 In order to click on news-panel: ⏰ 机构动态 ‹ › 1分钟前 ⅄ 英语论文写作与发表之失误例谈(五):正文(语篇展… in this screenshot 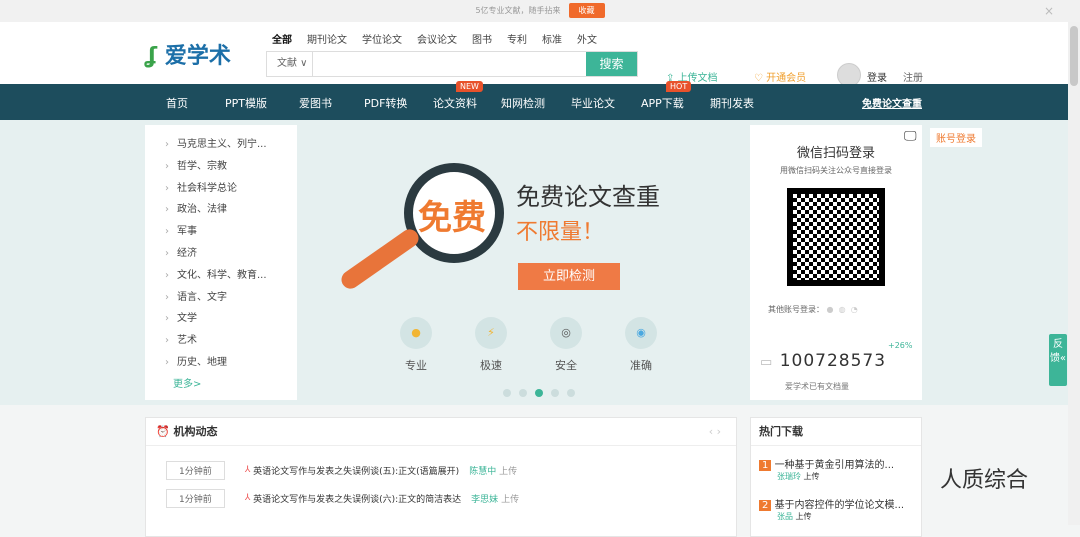, I will do `click(441, 477)`.